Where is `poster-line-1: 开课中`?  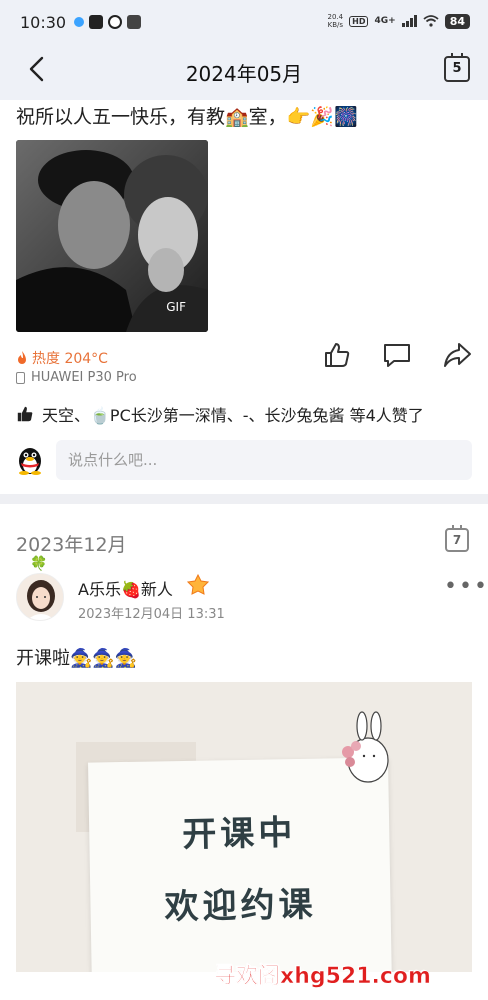
poster-line-1: 开课中 is located at coordinates (239, 834).